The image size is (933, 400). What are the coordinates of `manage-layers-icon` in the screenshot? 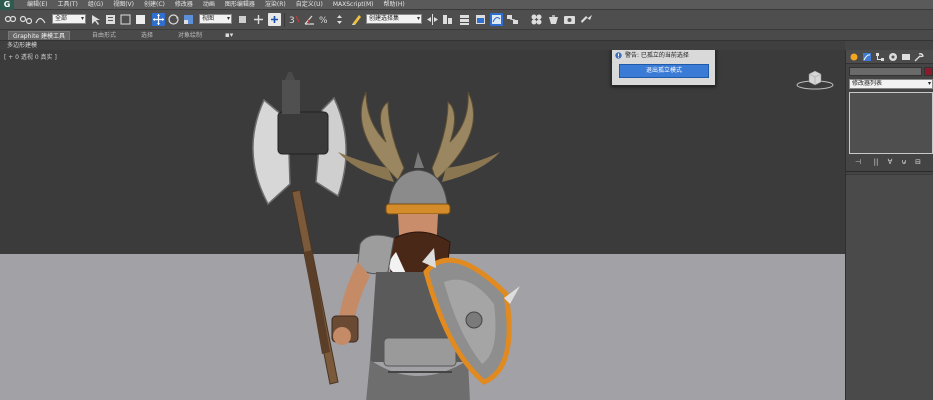 It's located at (464, 19).